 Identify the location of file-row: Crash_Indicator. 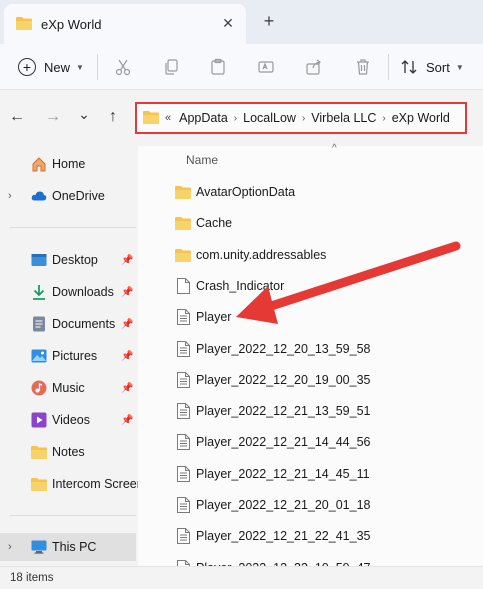
(320, 286).